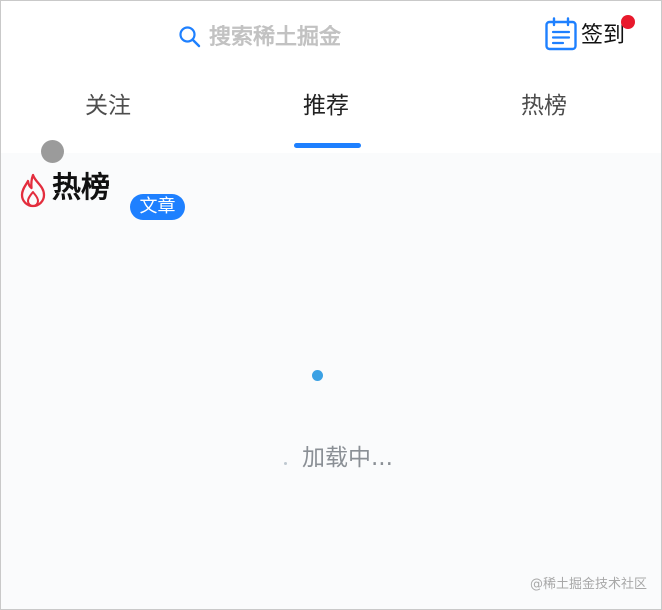  What do you see at coordinates (157, 207) in the screenshot?
I see `article-tag: 文章` at bounding box center [157, 207].